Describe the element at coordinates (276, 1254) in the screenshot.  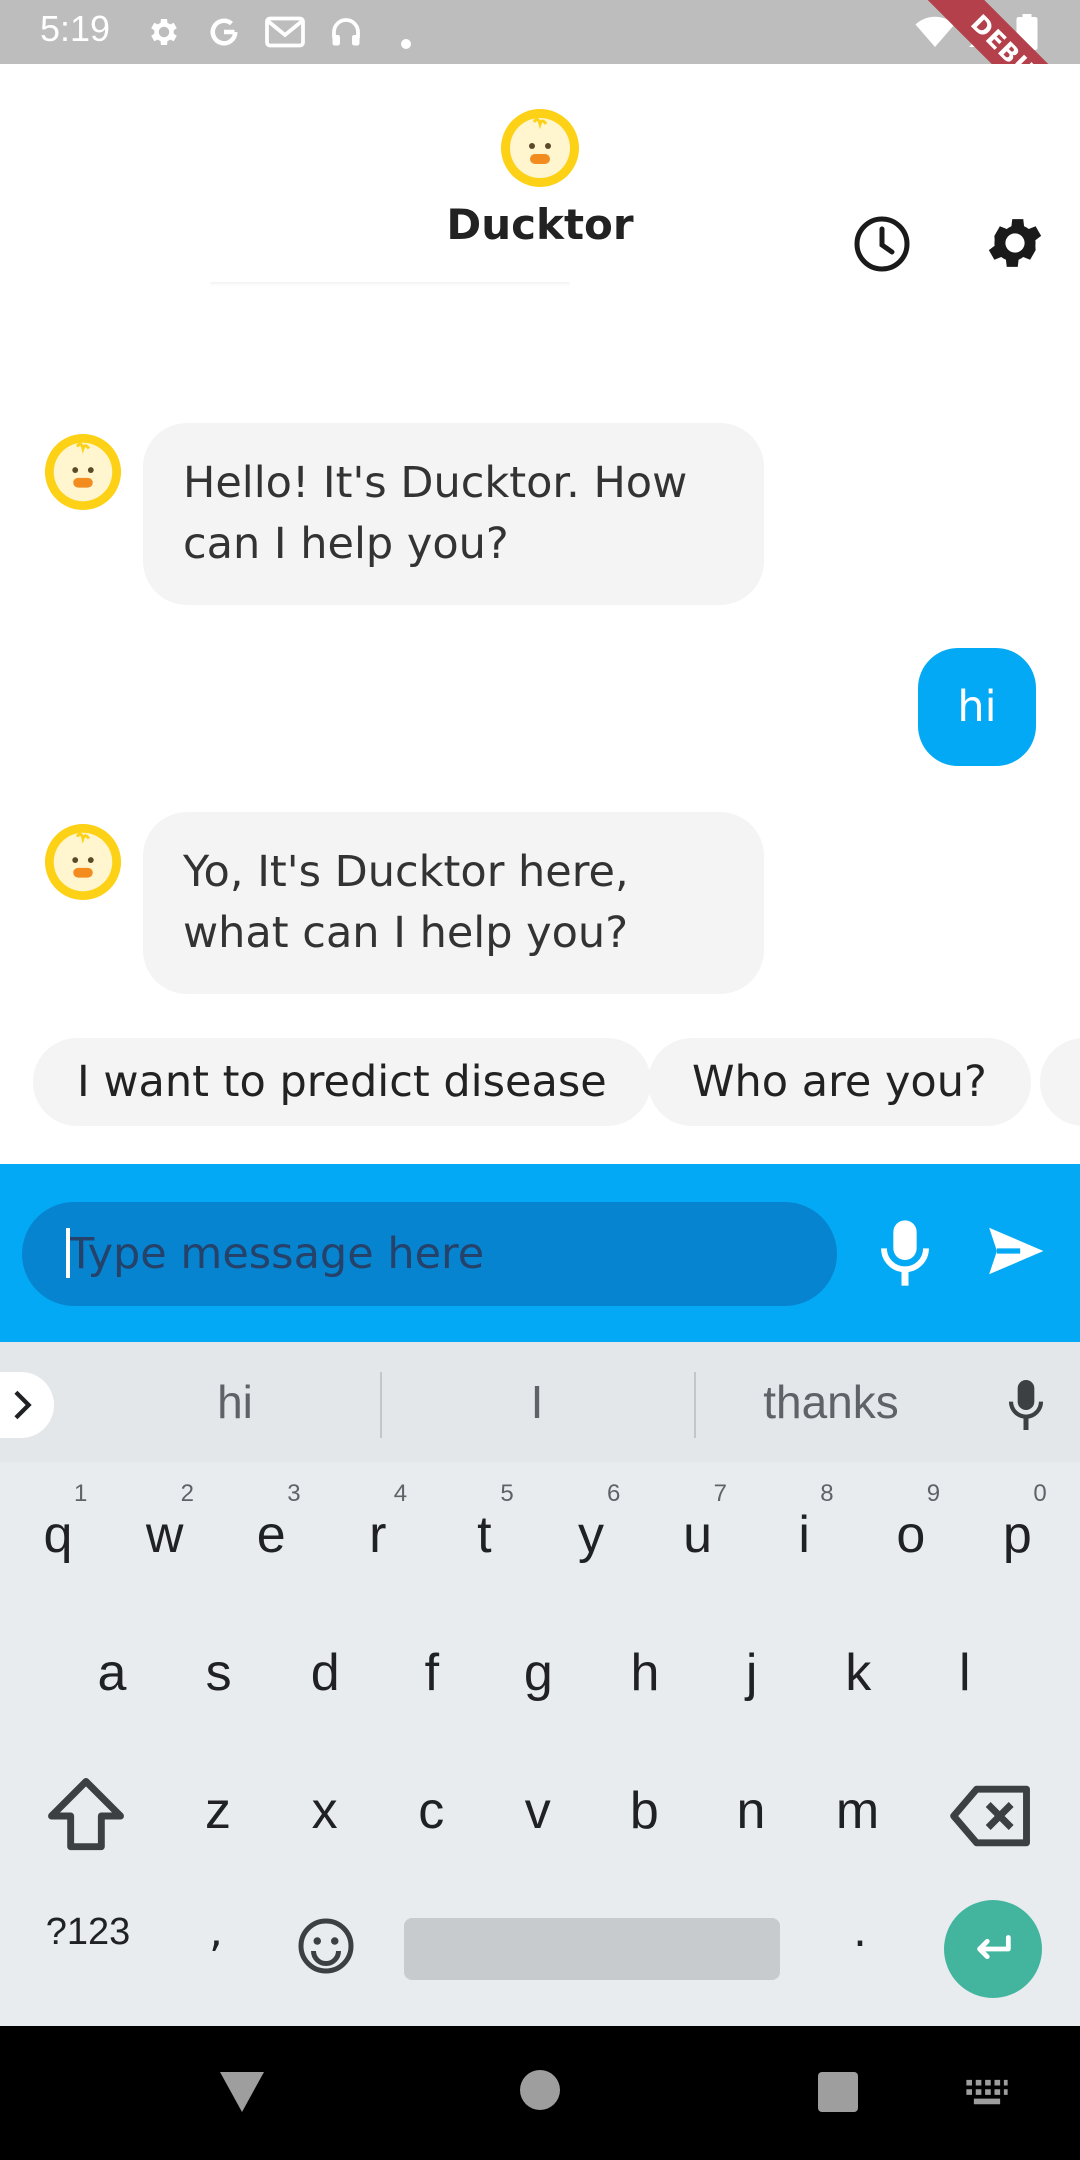
I see `message-input-placeholder: Type message here` at that location.